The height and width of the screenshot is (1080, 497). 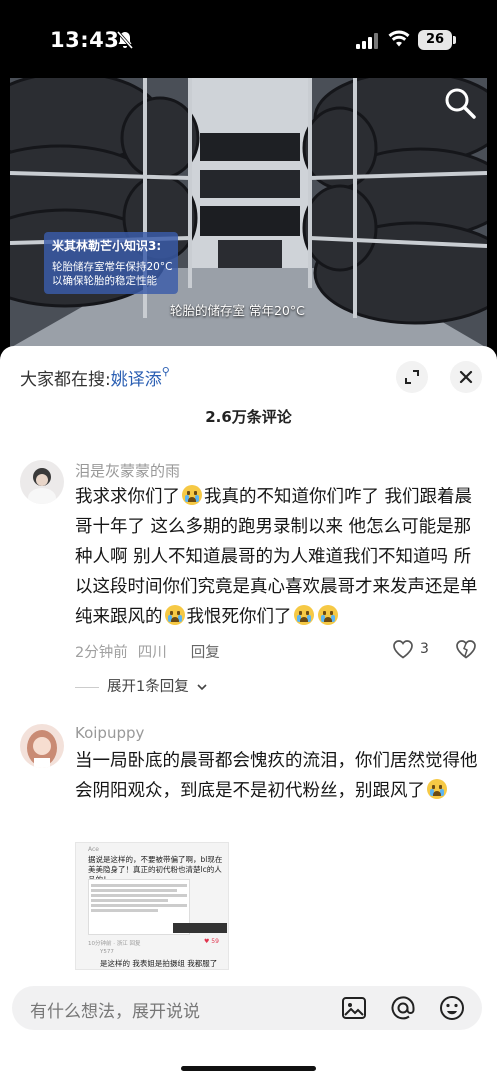 I want to click on close-icon, so click(x=466, y=377).